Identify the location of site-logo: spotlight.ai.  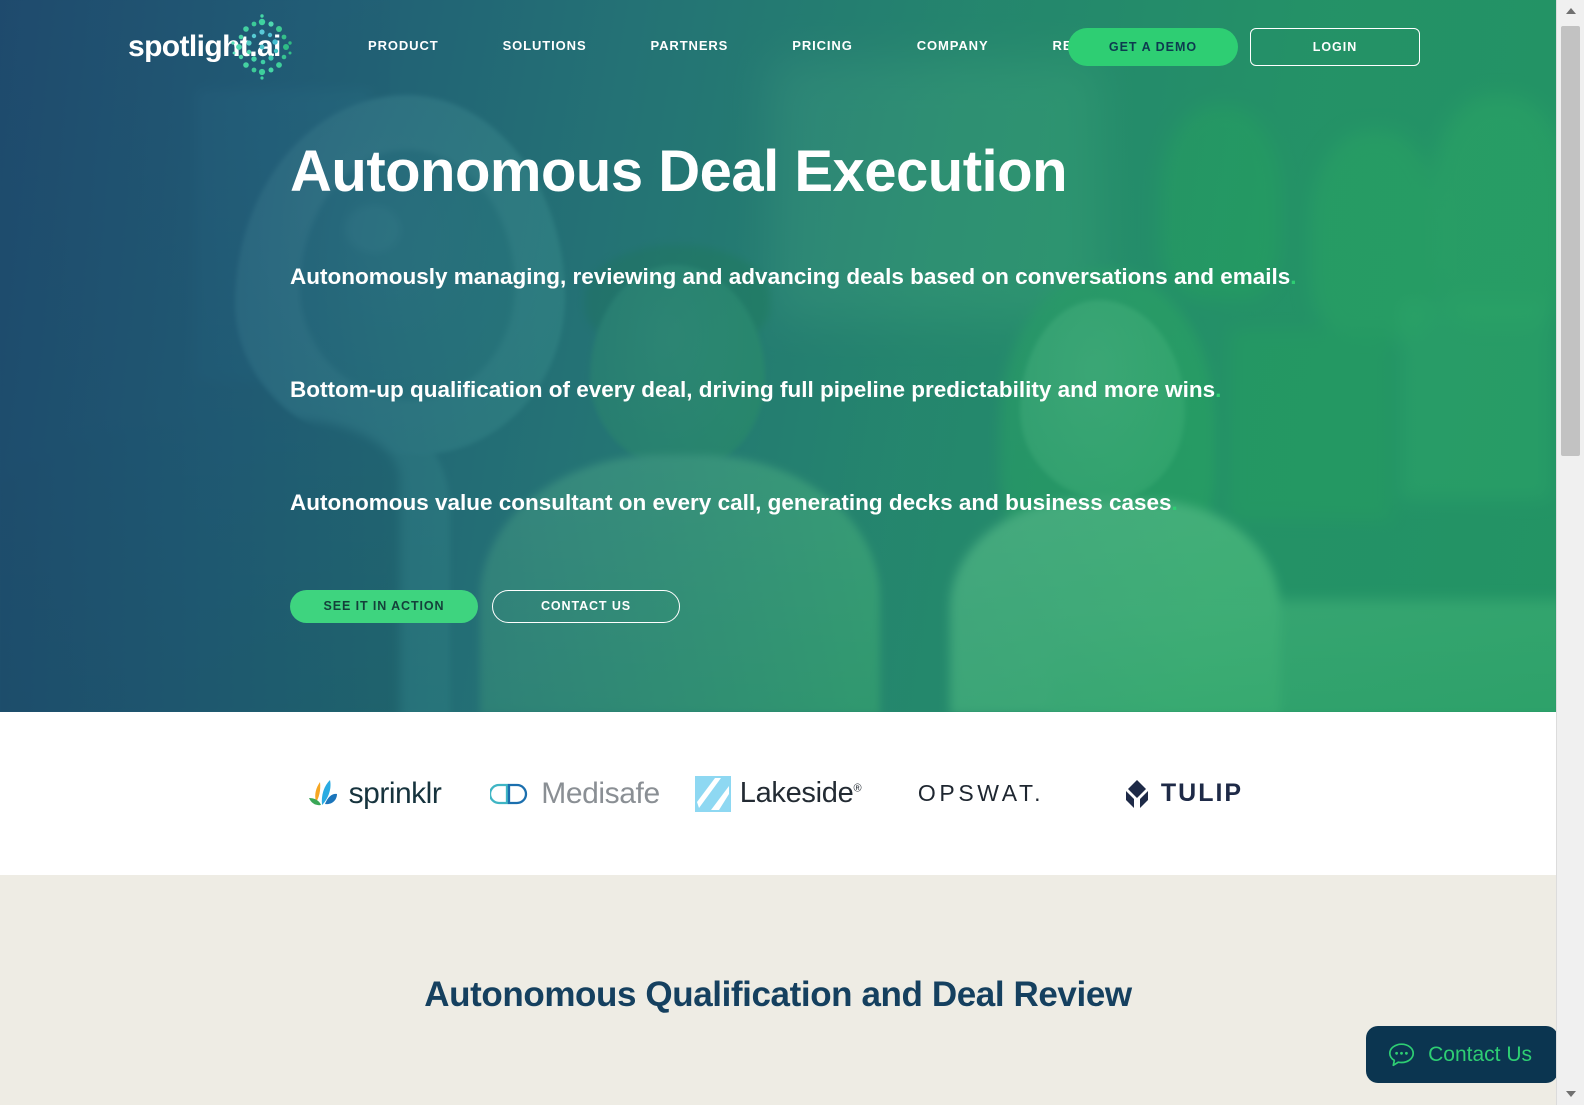
(210, 47).